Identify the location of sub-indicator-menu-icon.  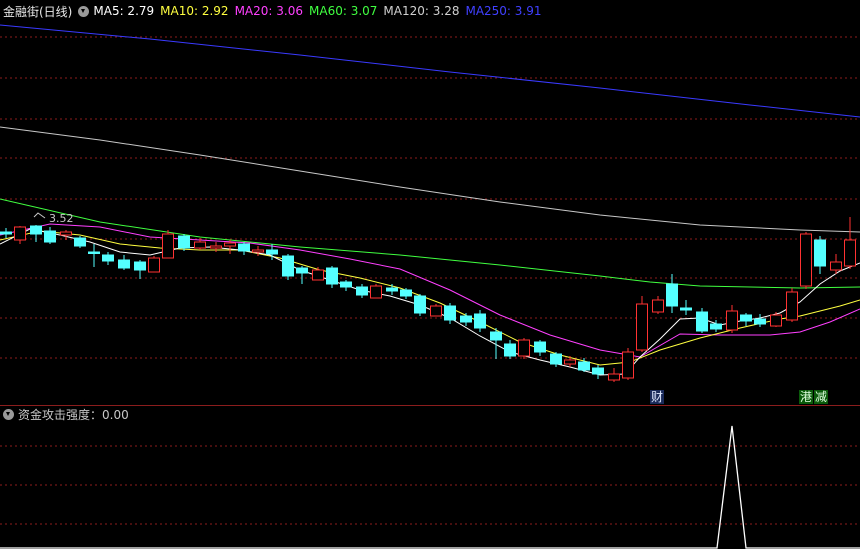
(8, 414).